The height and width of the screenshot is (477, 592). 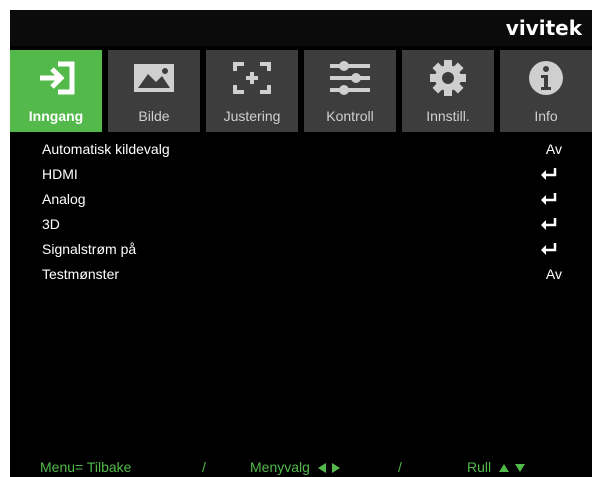 What do you see at coordinates (81, 274) in the screenshot?
I see `menu-item-label: Testmønster` at bounding box center [81, 274].